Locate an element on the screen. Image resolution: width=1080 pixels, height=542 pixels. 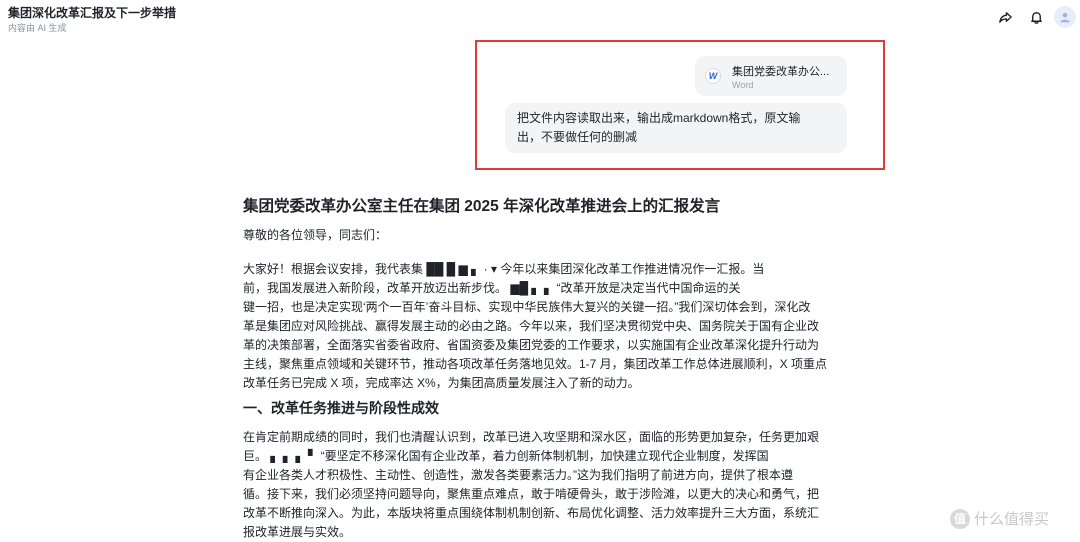
attached-file-card: W 集团党委改革办公... Word is located at coordinates (771, 76).